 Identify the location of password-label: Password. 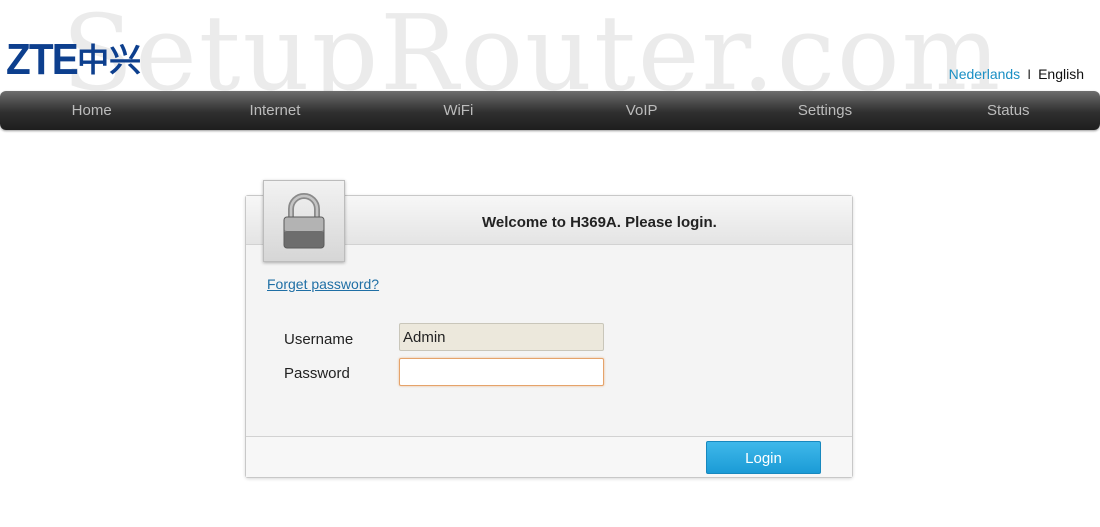
(317, 373).